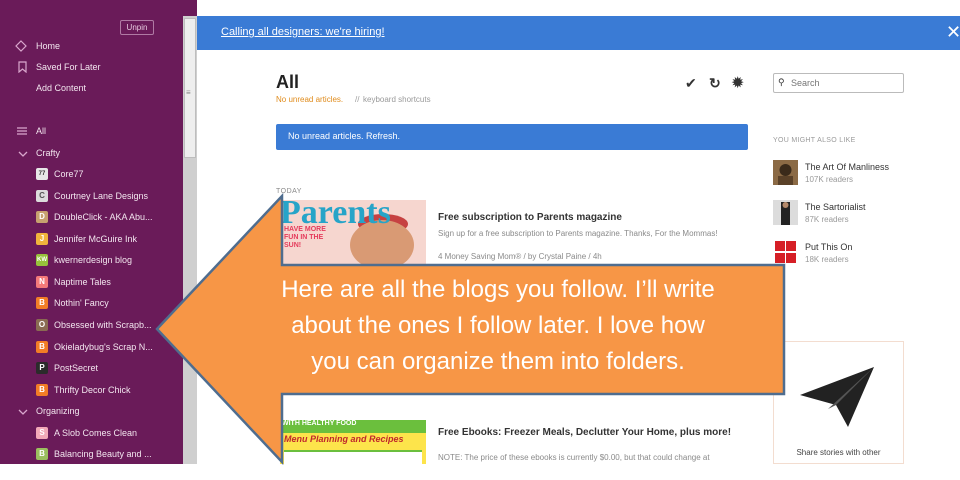  Describe the element at coordinates (827, 259) in the screenshot. I see `suggestion-readers: 18K readers` at that location.